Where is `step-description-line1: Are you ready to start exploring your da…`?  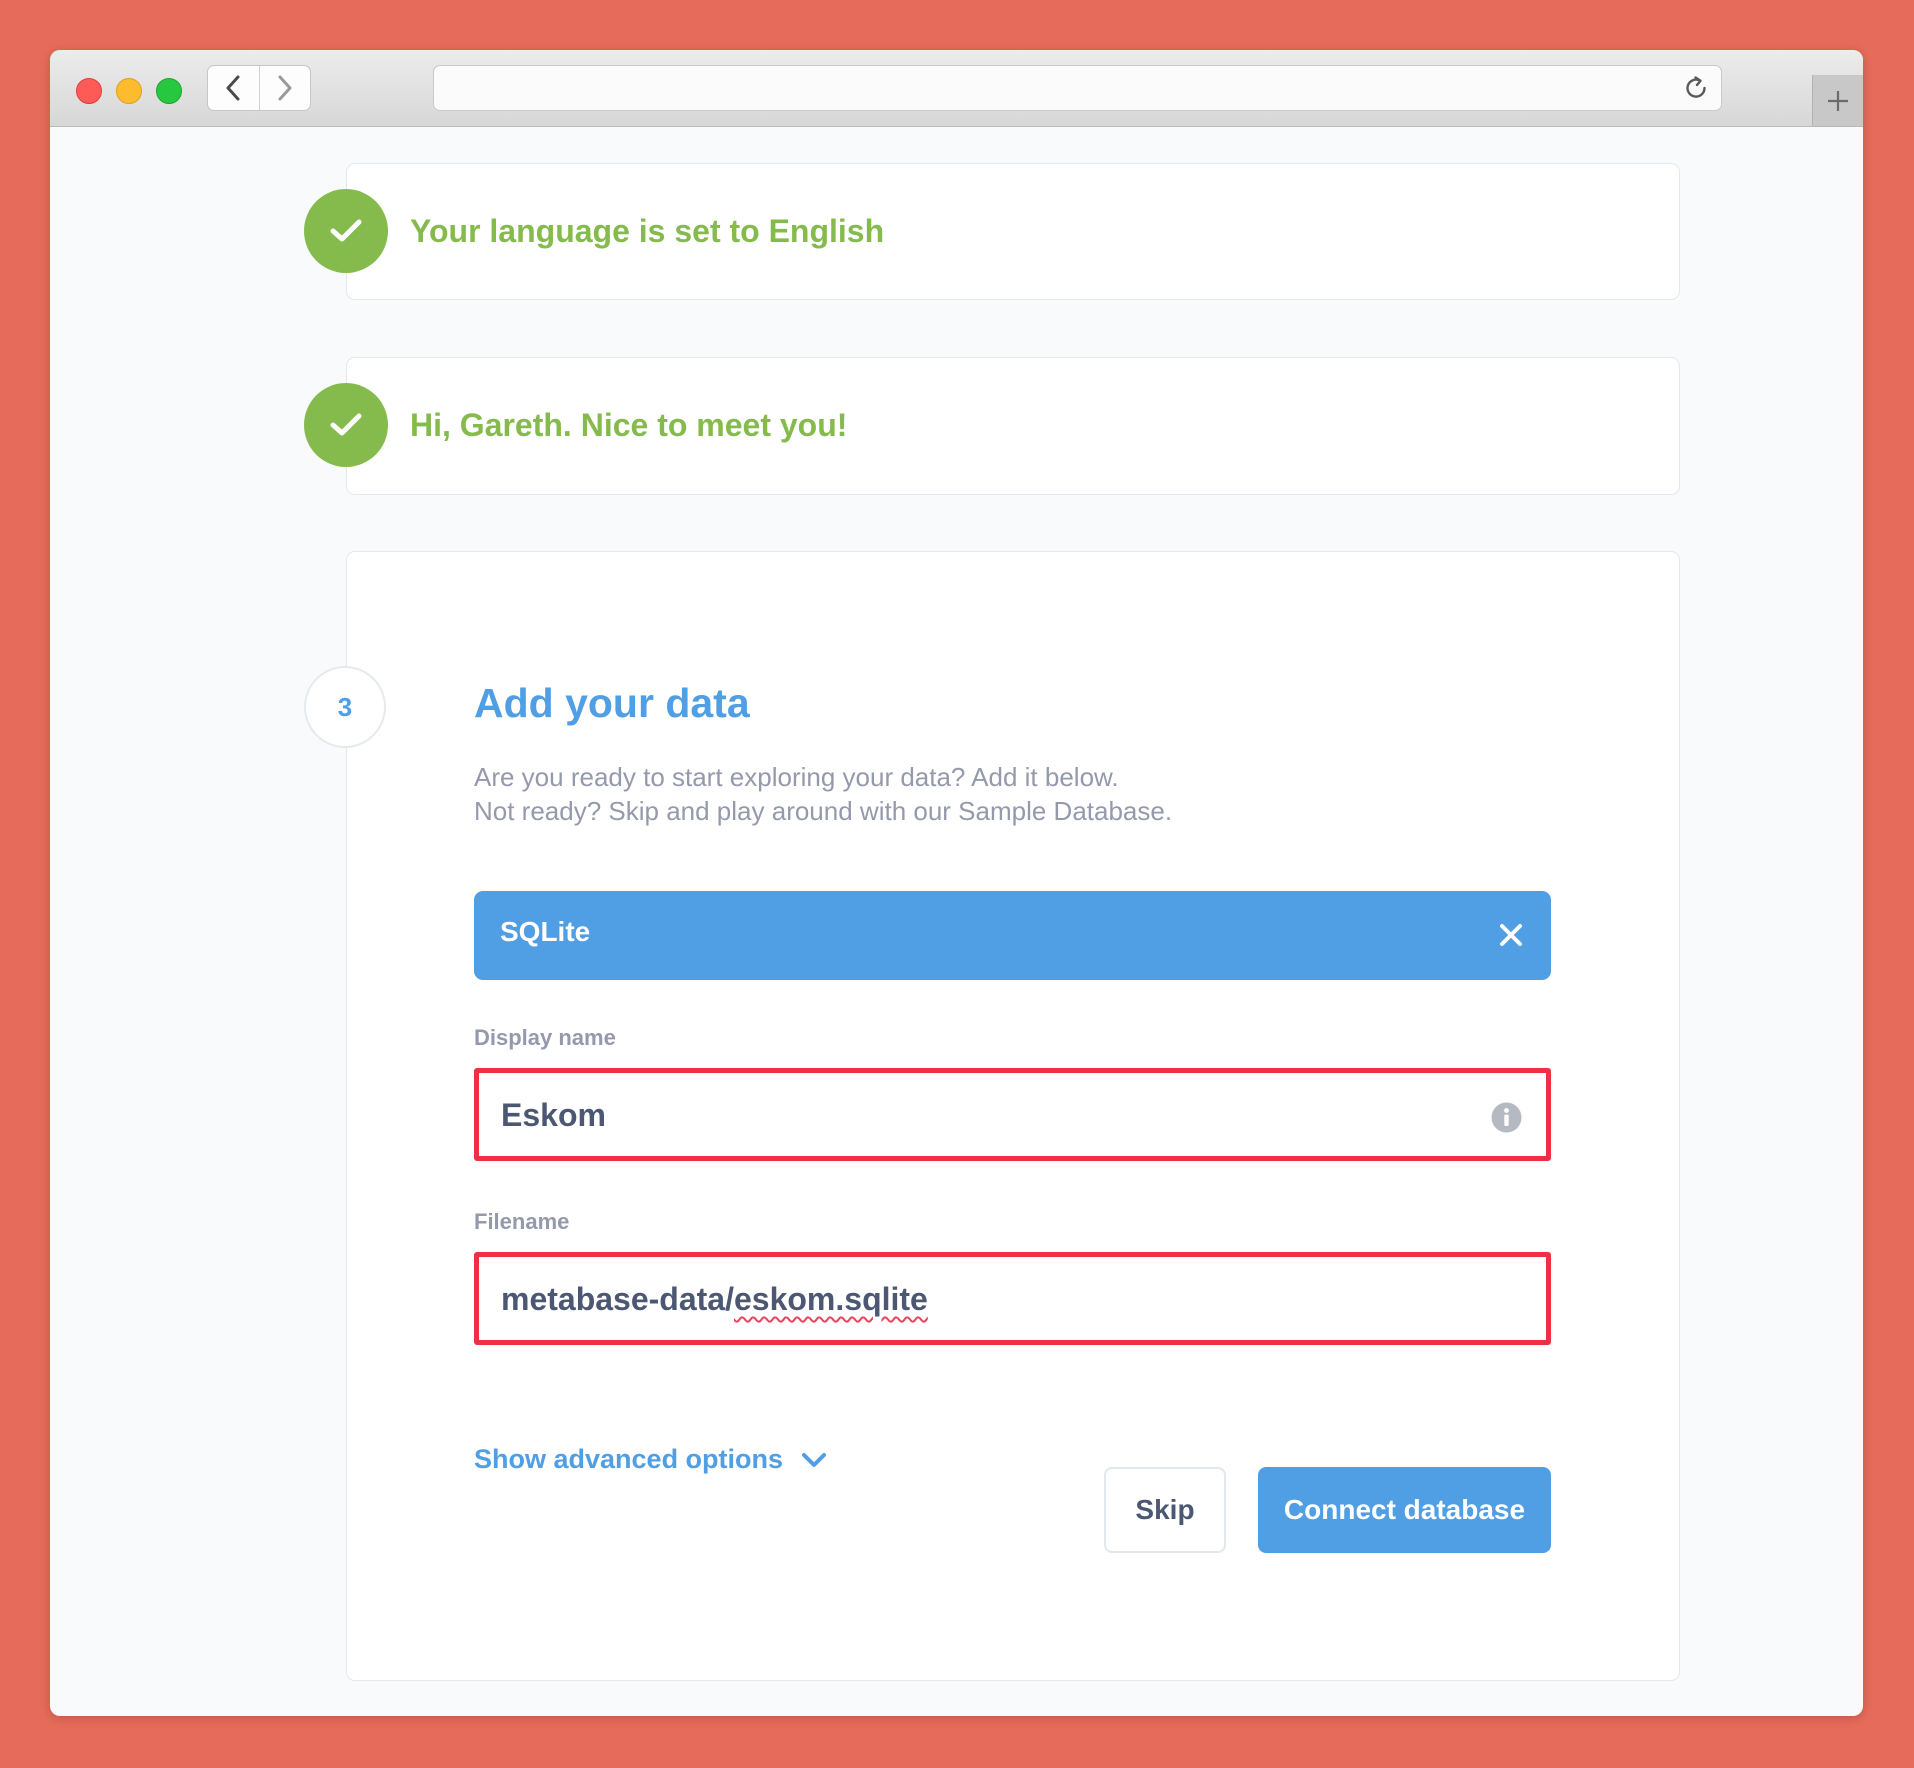
step-description-line1: Are you ready to start exploring your da… is located at coordinates (796, 777).